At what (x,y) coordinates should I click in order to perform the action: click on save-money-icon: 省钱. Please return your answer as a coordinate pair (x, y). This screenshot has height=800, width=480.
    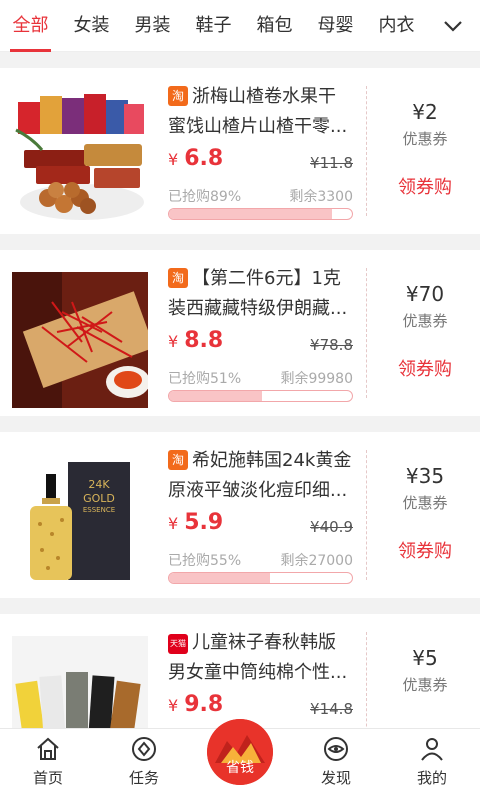
    Looking at the image, I should click on (240, 752).